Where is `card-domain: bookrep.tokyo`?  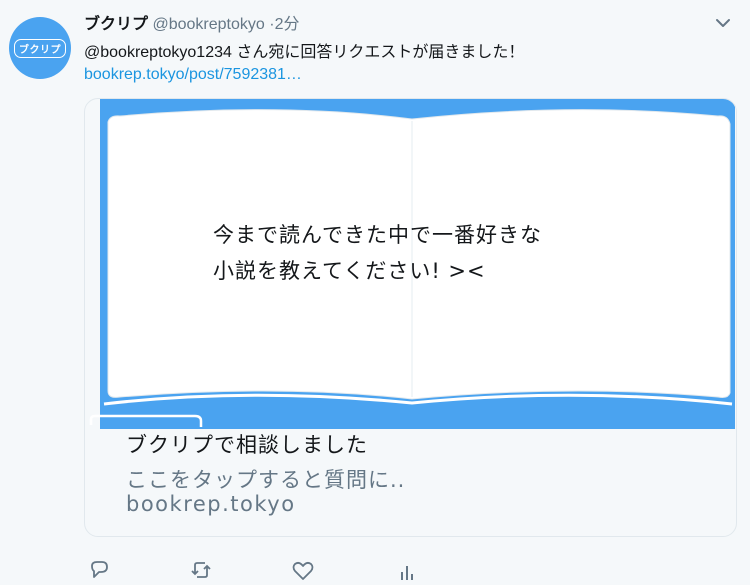
card-domain: bookrep.tokyo is located at coordinates (211, 504).